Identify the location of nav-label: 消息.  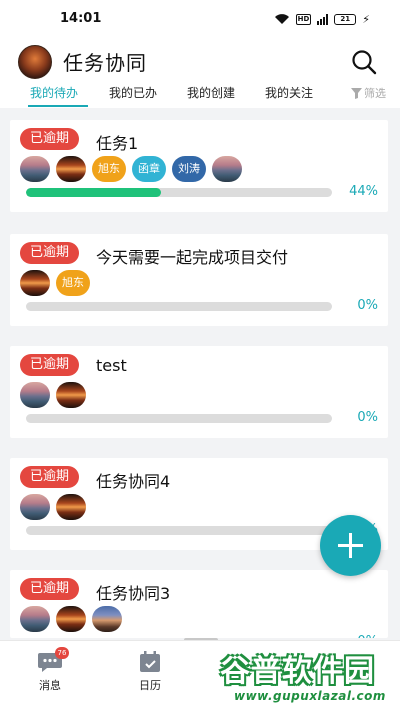
(50, 685).